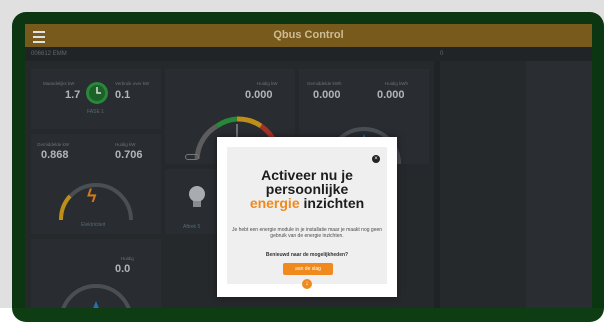 The height and width of the screenshot is (322, 604). I want to click on modal-question: Benieuwd naar de mogelijkheden?, so click(307, 255).